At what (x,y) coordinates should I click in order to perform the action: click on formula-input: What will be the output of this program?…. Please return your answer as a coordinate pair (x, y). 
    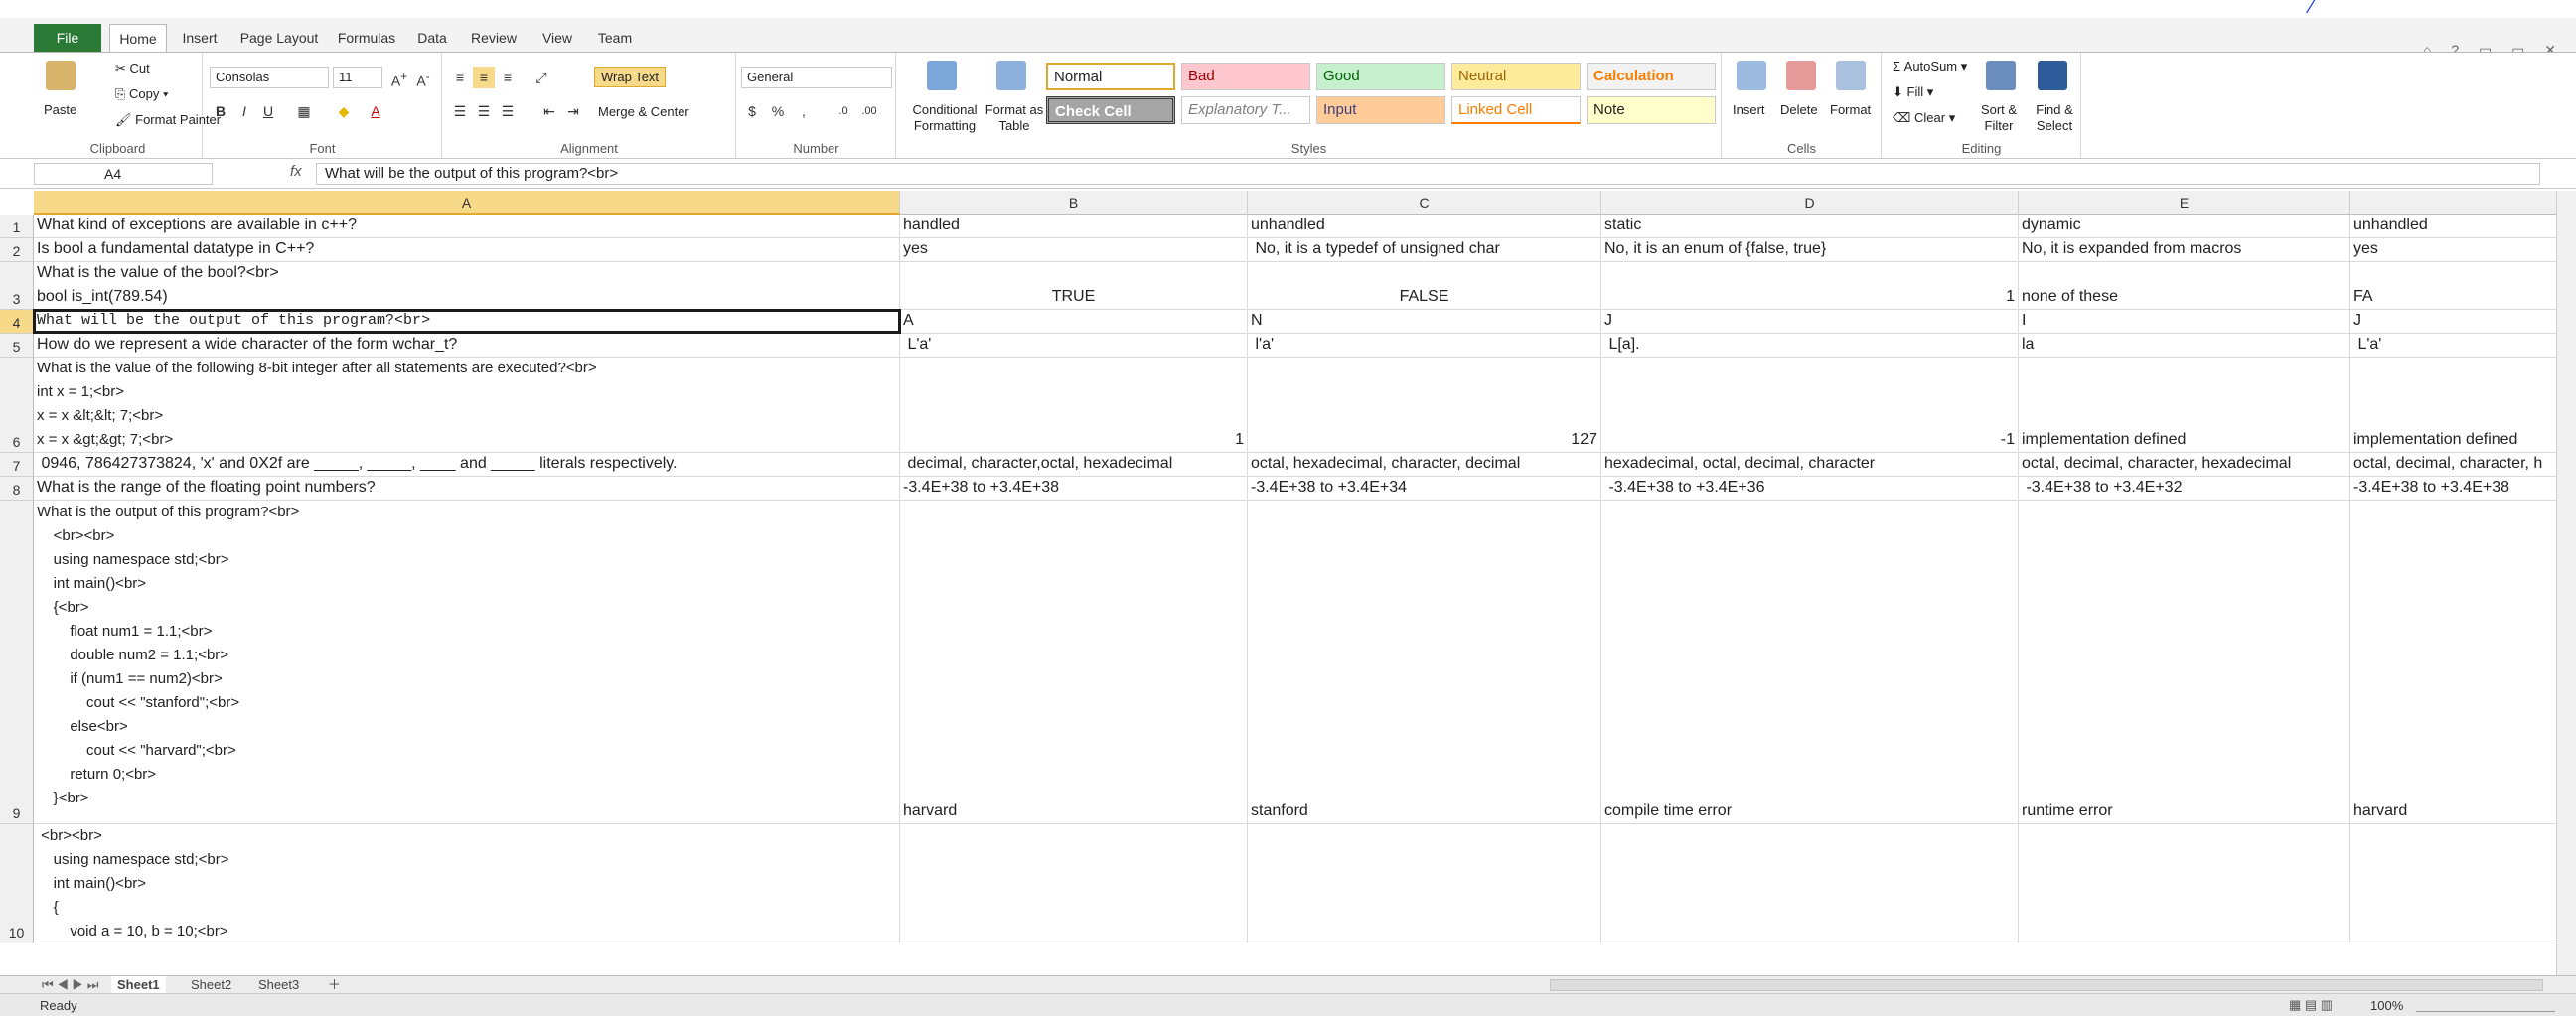
    Looking at the image, I should click on (1428, 174).